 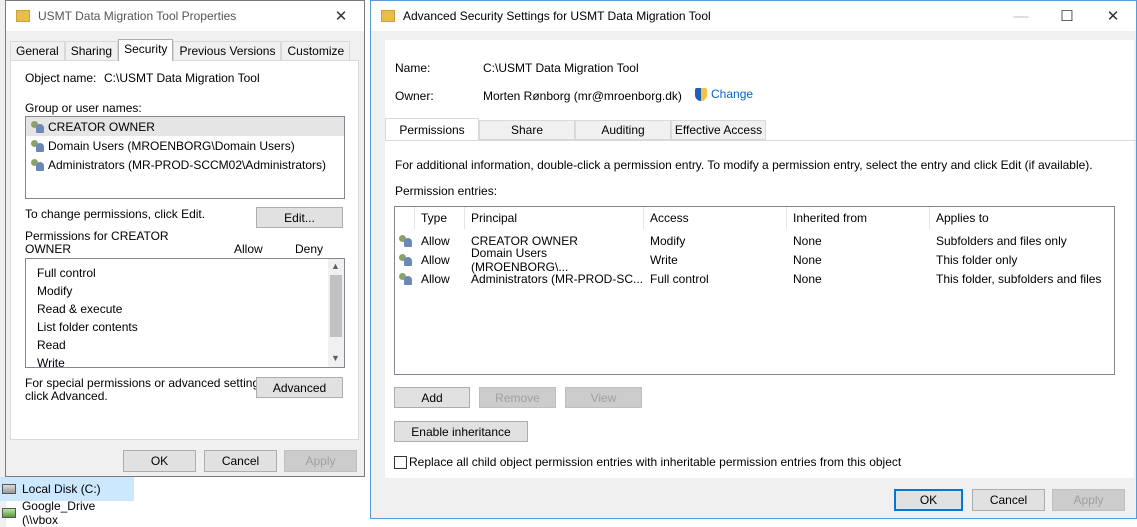 What do you see at coordinates (185, 126) in the screenshot?
I see `group-item: CREATOR OWNER` at bounding box center [185, 126].